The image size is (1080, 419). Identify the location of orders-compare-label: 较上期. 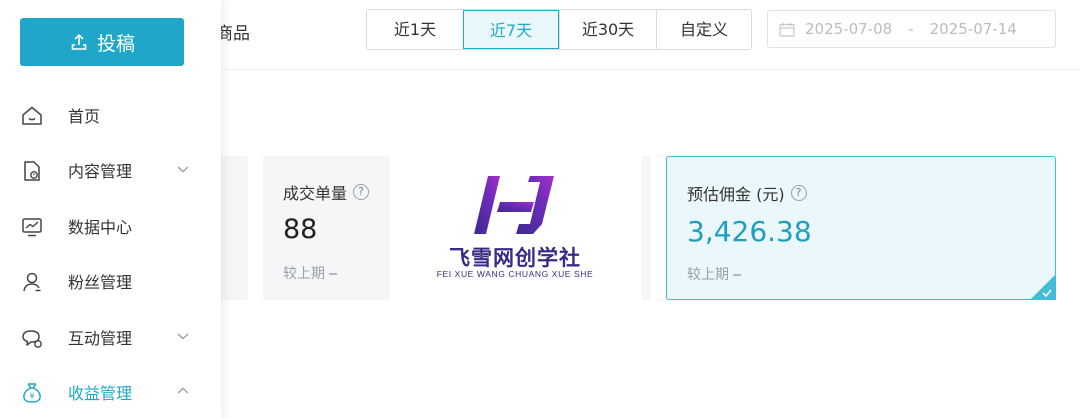
(304, 274).